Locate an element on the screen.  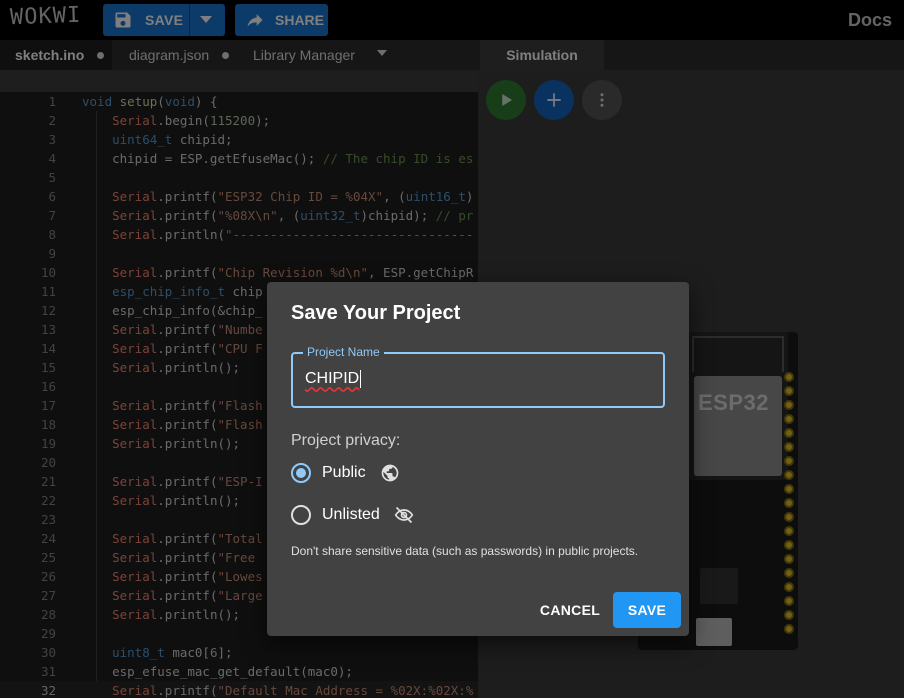
globe-icon is located at coordinates (389, 473).